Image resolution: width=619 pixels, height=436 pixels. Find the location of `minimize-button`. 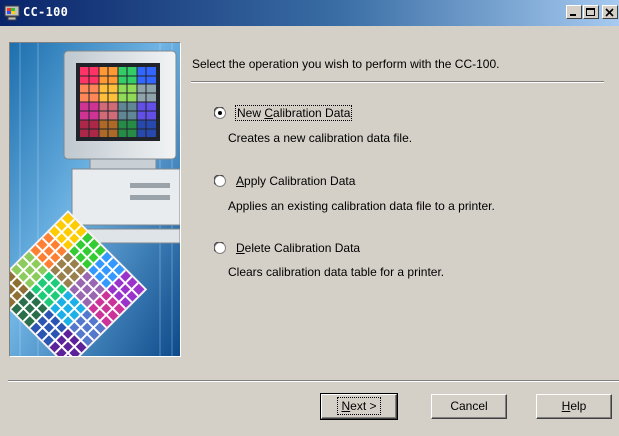

minimize-button is located at coordinates (574, 12).